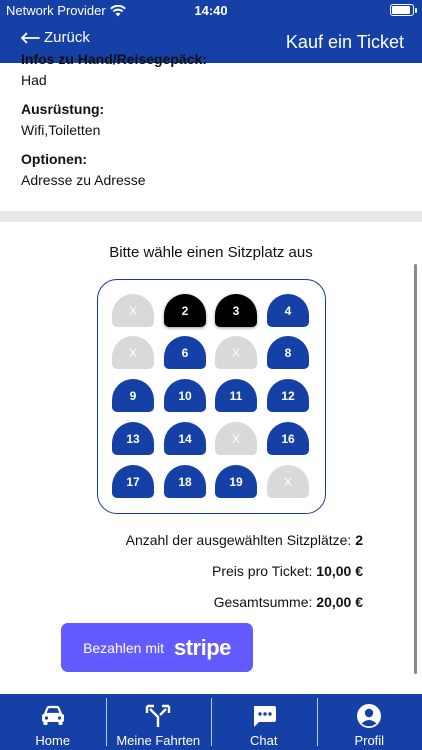 This screenshot has height=750, width=422. What do you see at coordinates (83, 180) in the screenshot?
I see `field-value-options: Adresse zu Adresse` at bounding box center [83, 180].